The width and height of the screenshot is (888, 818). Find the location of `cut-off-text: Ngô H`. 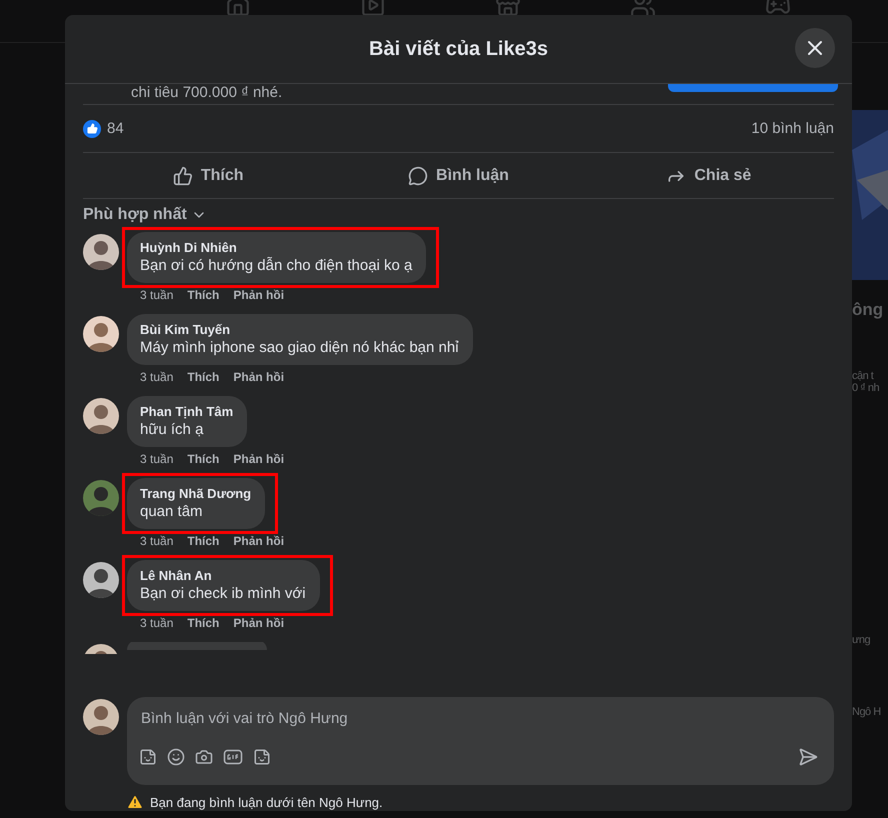

cut-off-text: Ngô H is located at coordinates (867, 712).